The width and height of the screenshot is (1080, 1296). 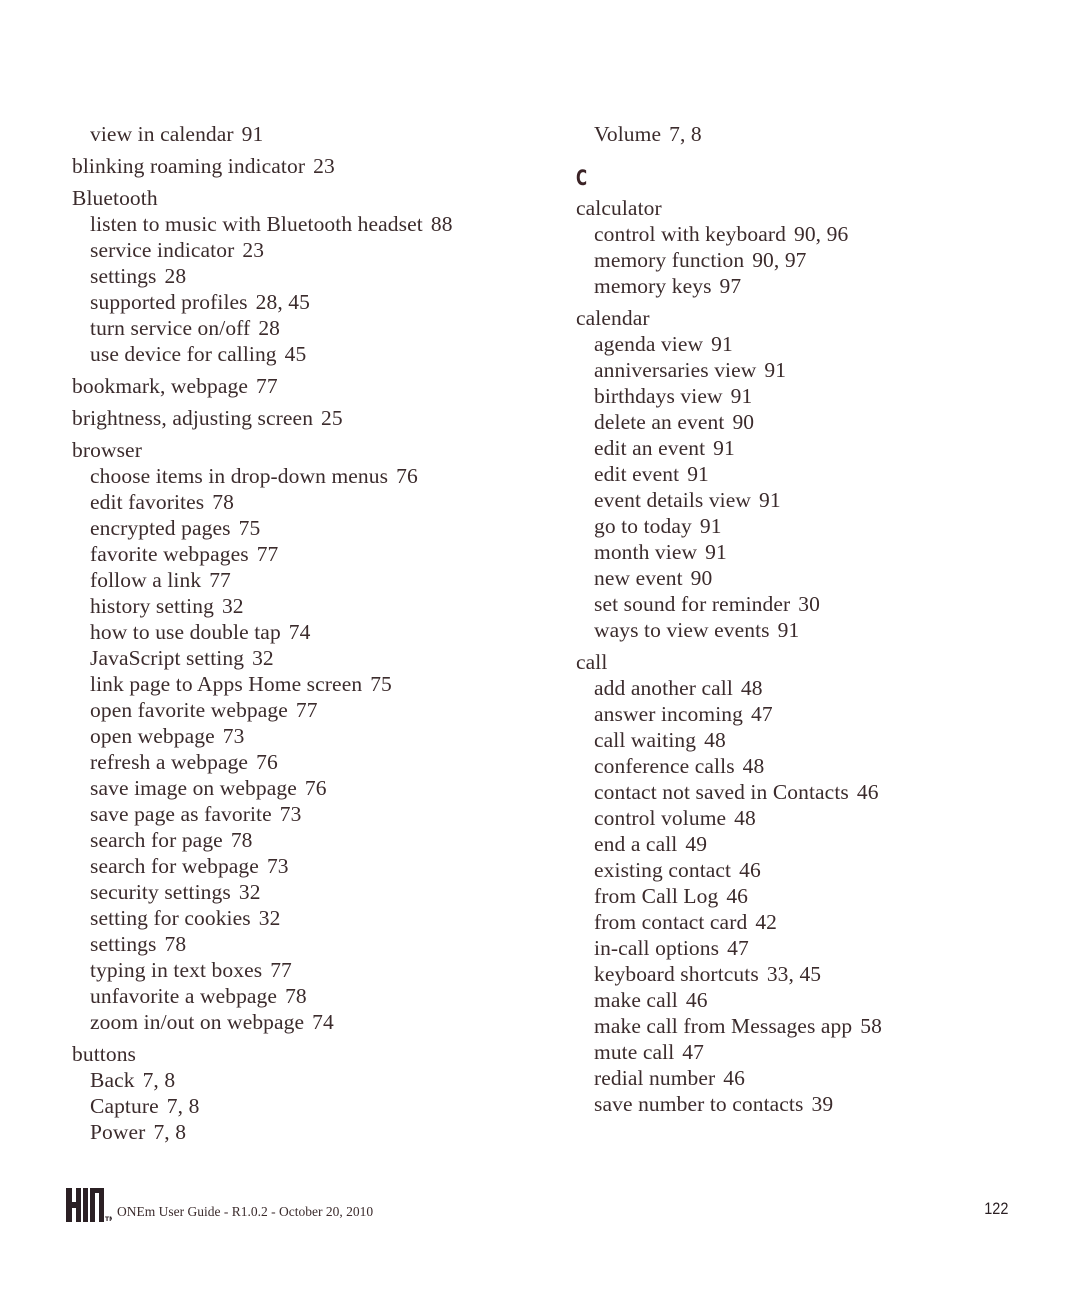 I want to click on index-page-refs: 25, so click(x=332, y=418).